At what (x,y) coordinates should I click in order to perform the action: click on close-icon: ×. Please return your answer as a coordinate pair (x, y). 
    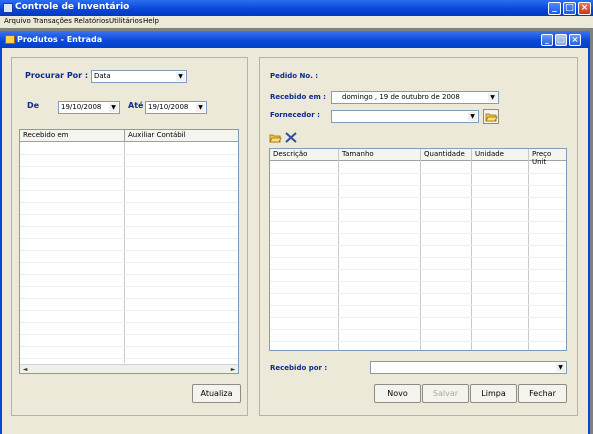
    Looking at the image, I should click on (584, 8).